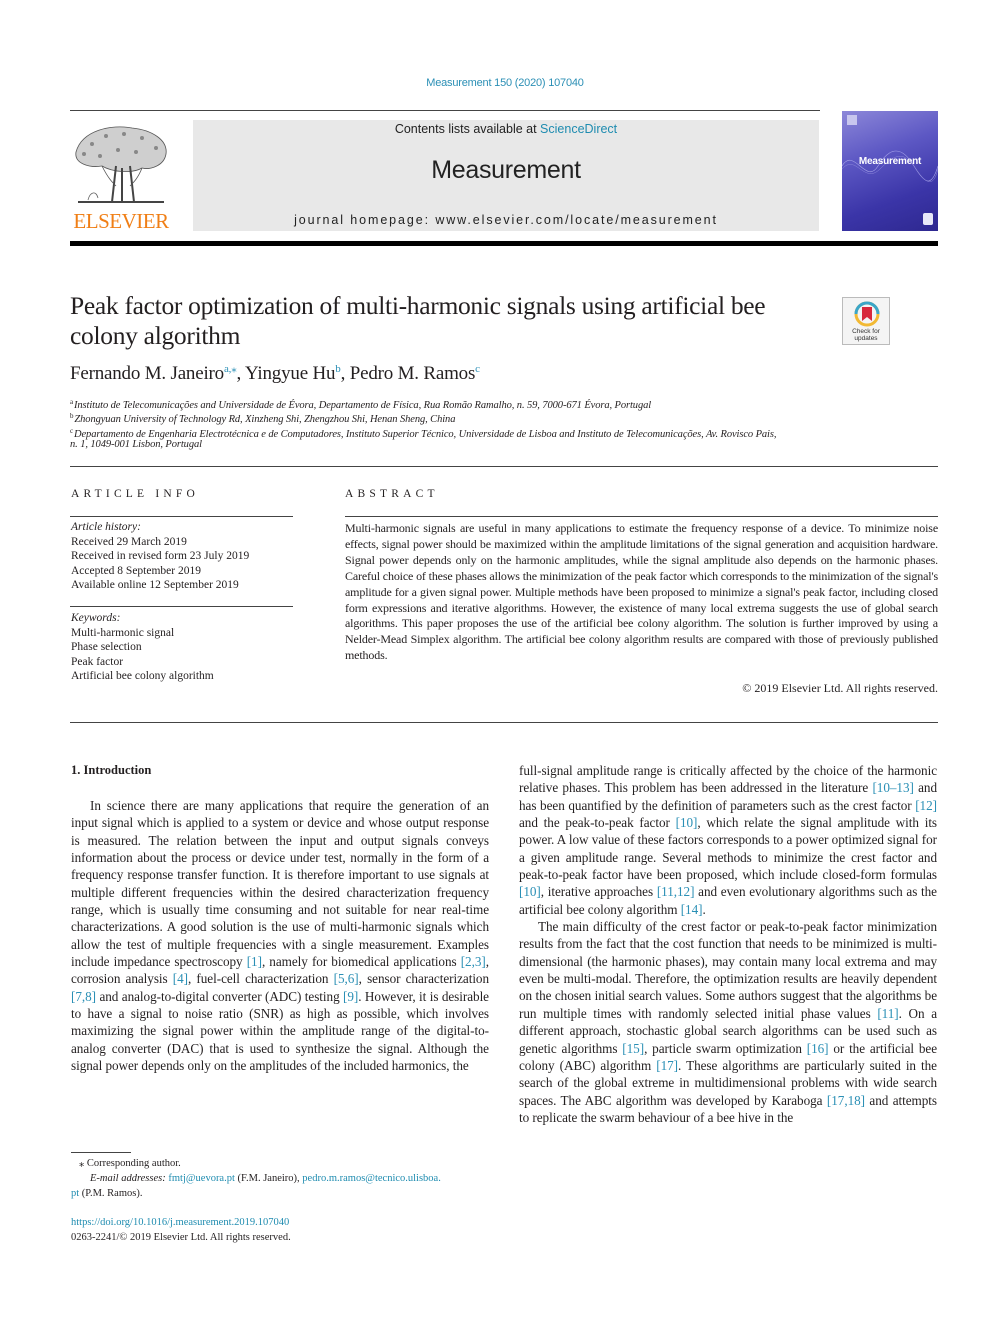 The width and height of the screenshot is (992, 1323). Describe the element at coordinates (818, 1048) in the screenshot. I see `citation-link: [16]` at that location.